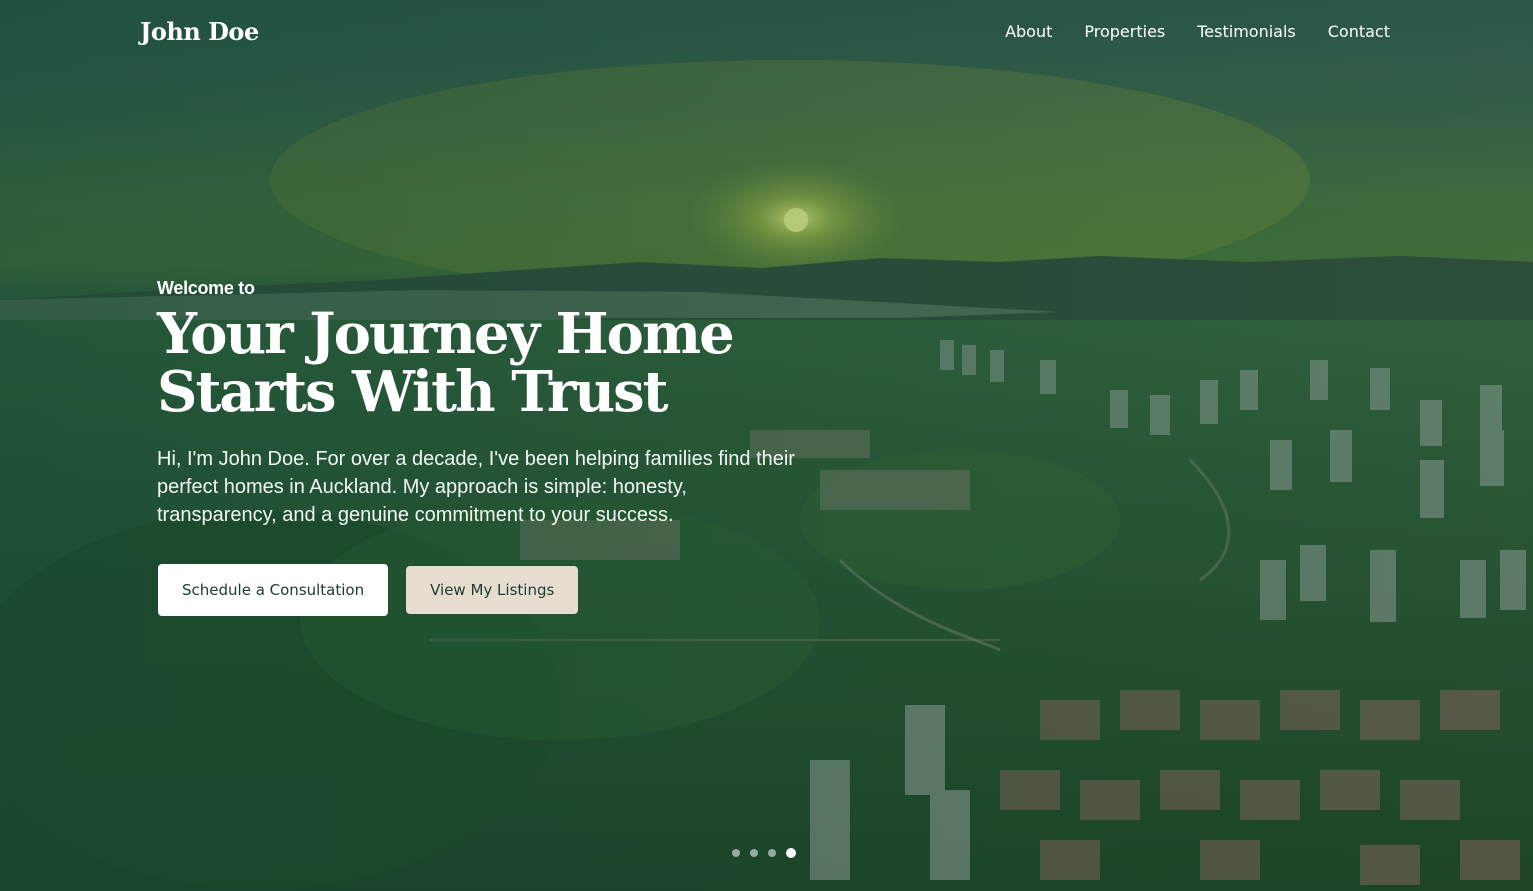 The height and width of the screenshot is (891, 1533). I want to click on nav-links: About Properties Testimonials Contact, so click(1197, 31).